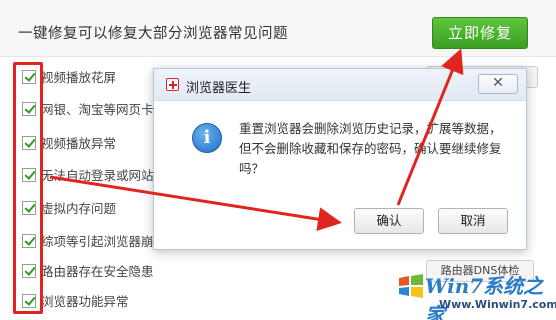  What do you see at coordinates (480, 33) in the screenshot?
I see `repair-now-button: 立即修复` at bounding box center [480, 33].